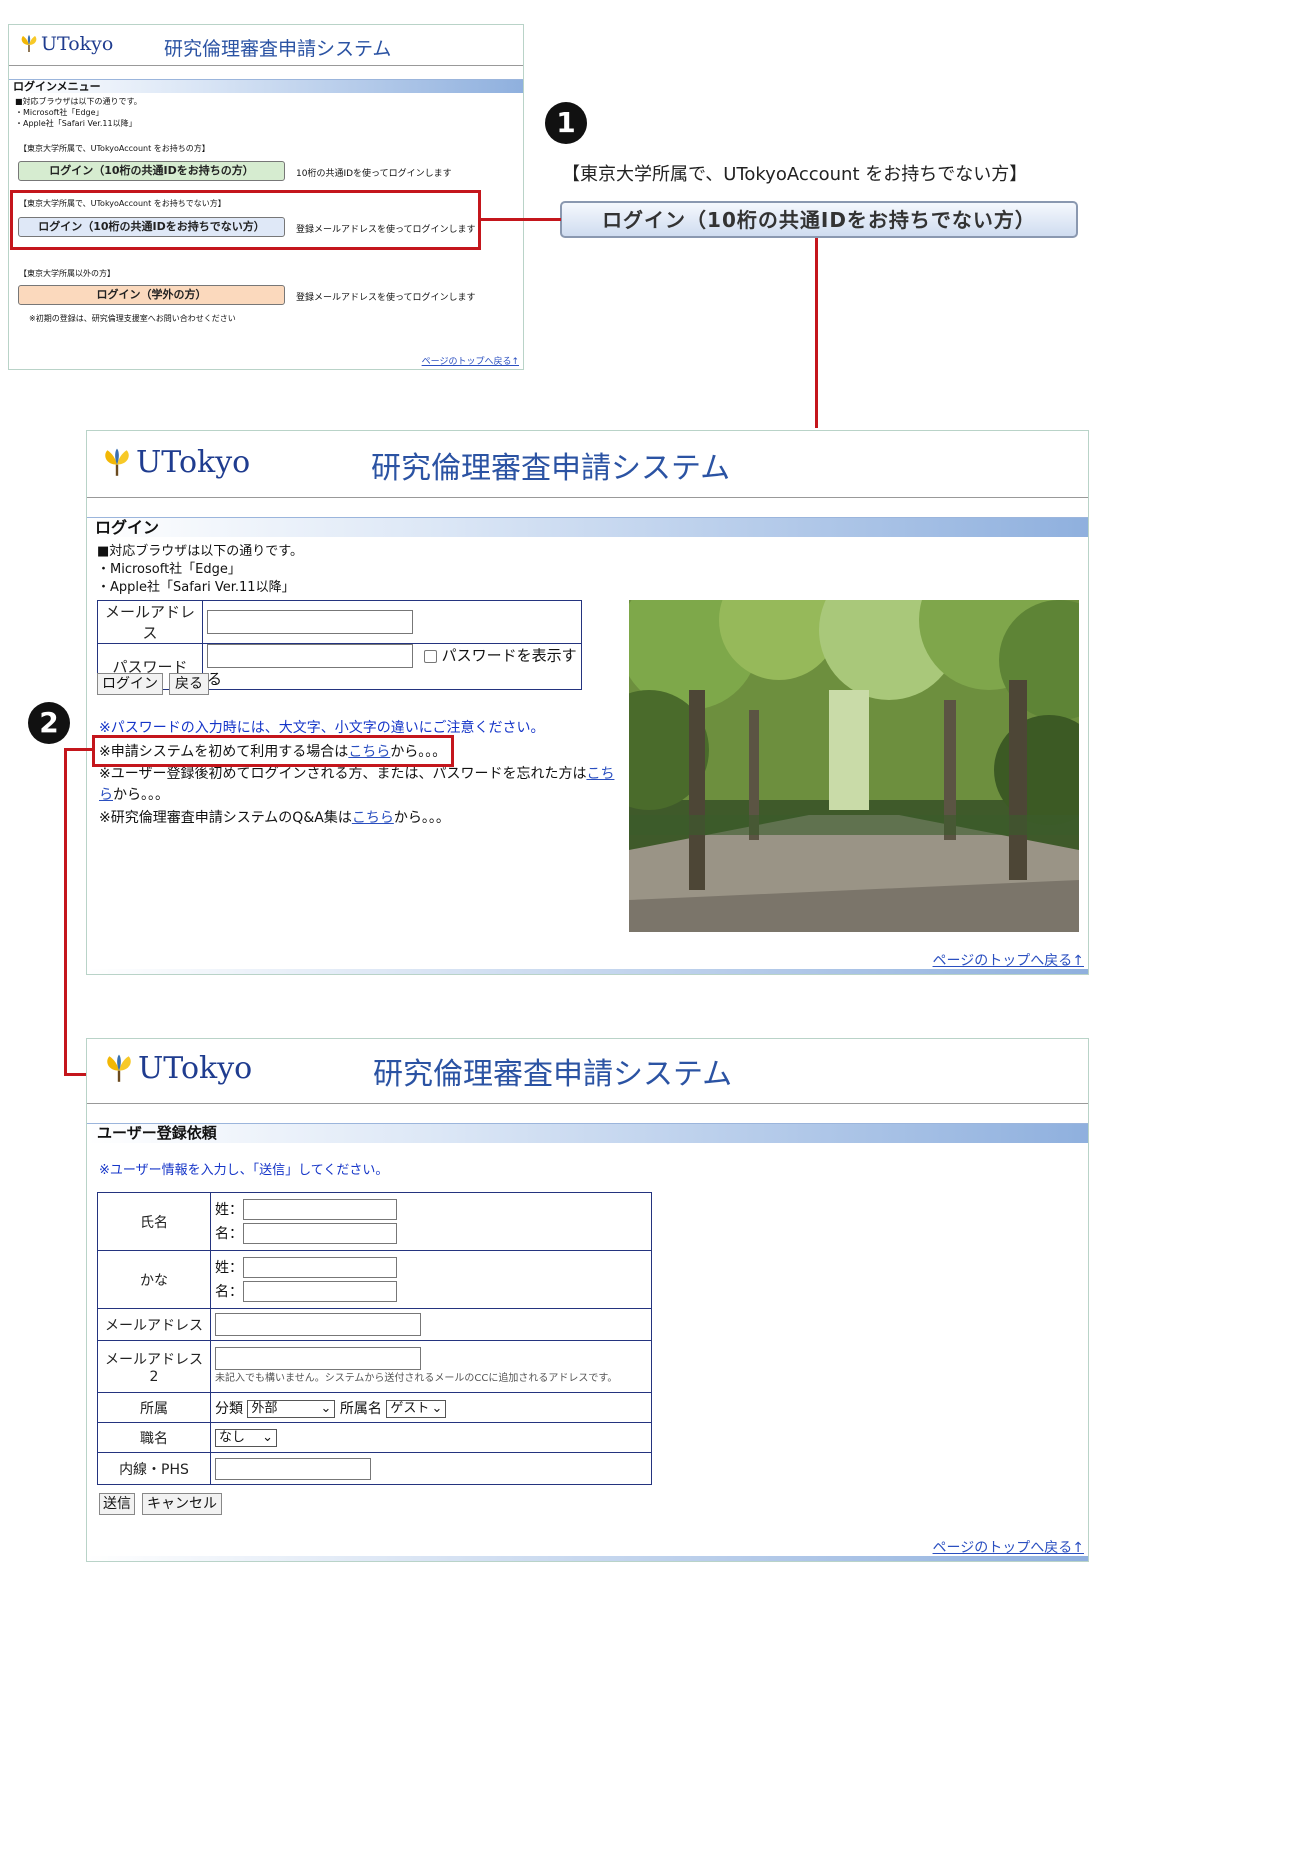  I want to click on position-select: なし ⌄, so click(246, 1437).